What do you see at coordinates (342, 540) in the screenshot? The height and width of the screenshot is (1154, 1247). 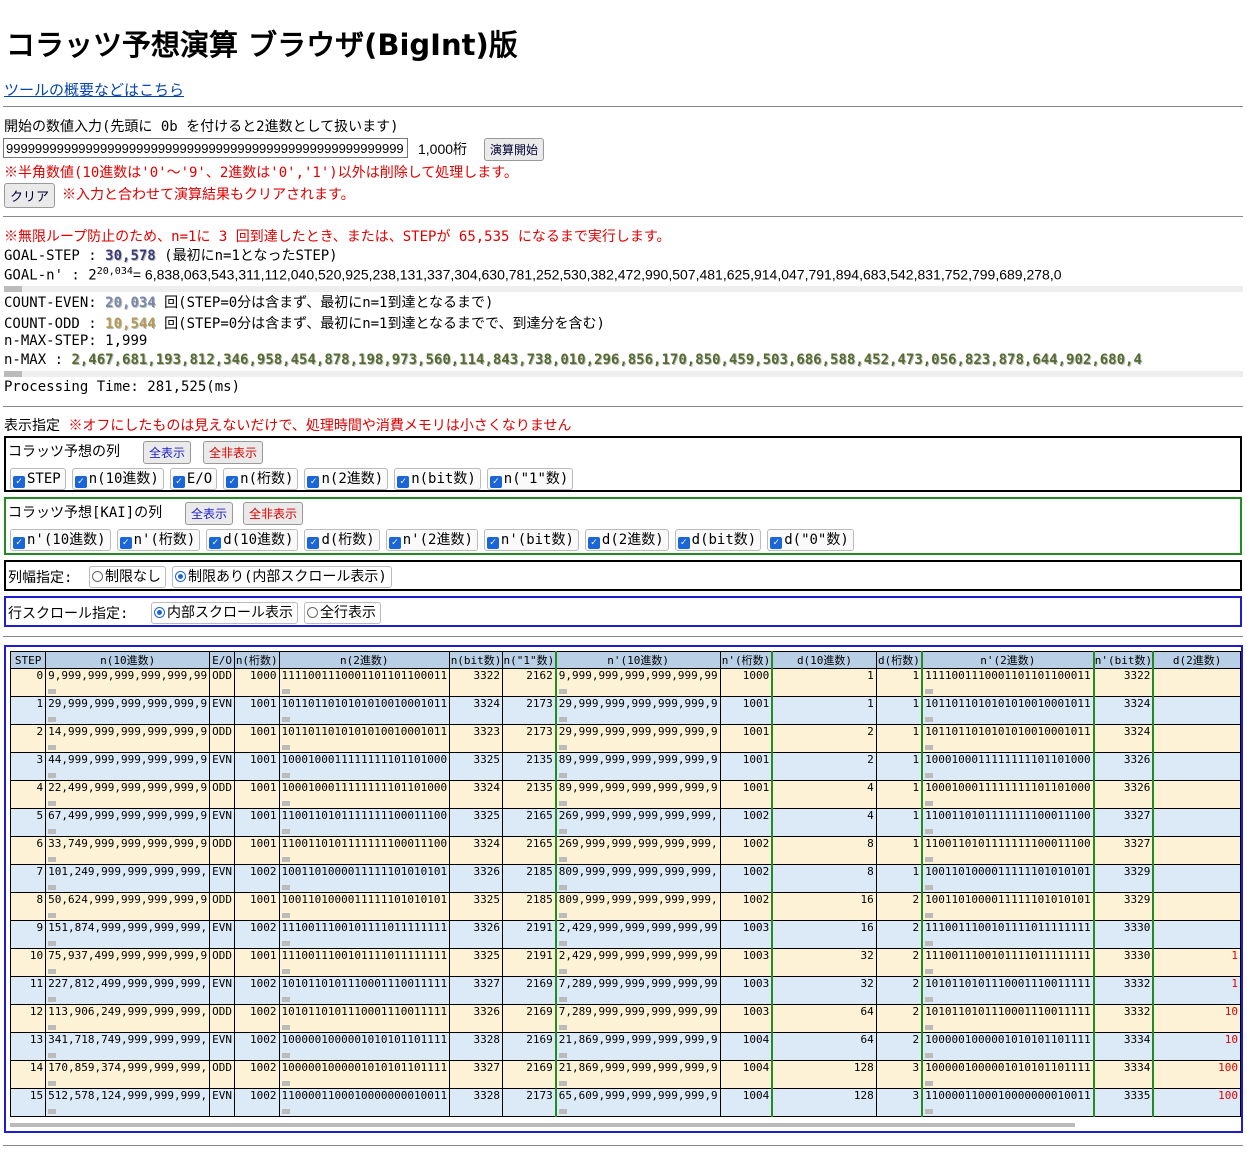 I see `kai-col-checkbox-3: ✓ d(桁数)` at bounding box center [342, 540].